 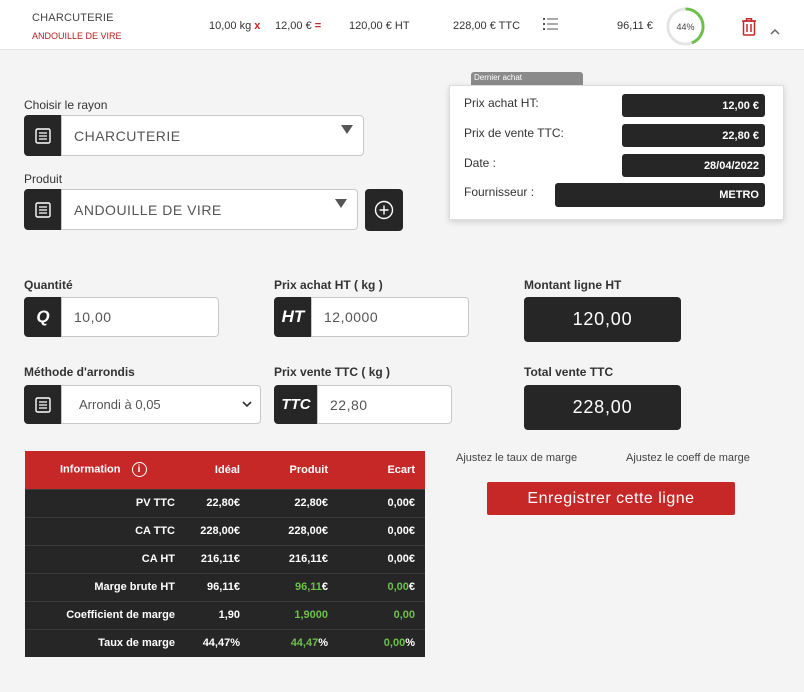 What do you see at coordinates (480, 163) in the screenshot?
I see `last-purchase-label: Date :` at bounding box center [480, 163].